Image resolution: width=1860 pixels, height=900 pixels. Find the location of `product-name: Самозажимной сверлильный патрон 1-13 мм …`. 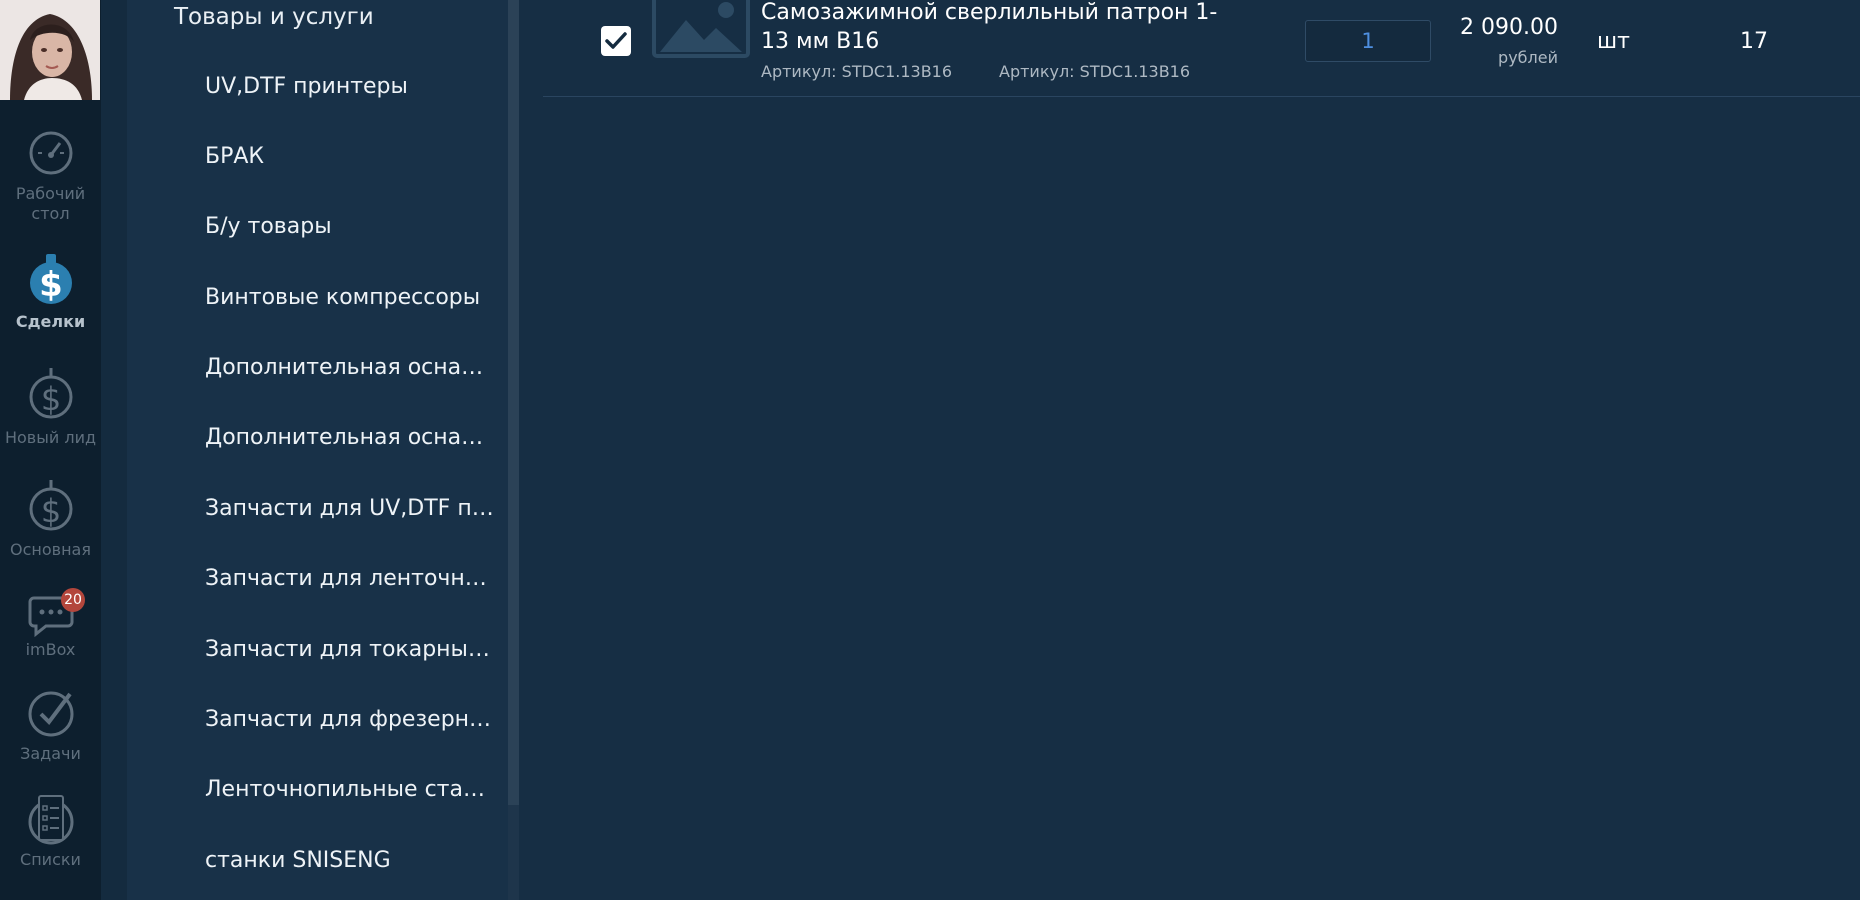

product-name: Самозажимной сверлильный патрон 1-13 мм … is located at coordinates (996, 28).